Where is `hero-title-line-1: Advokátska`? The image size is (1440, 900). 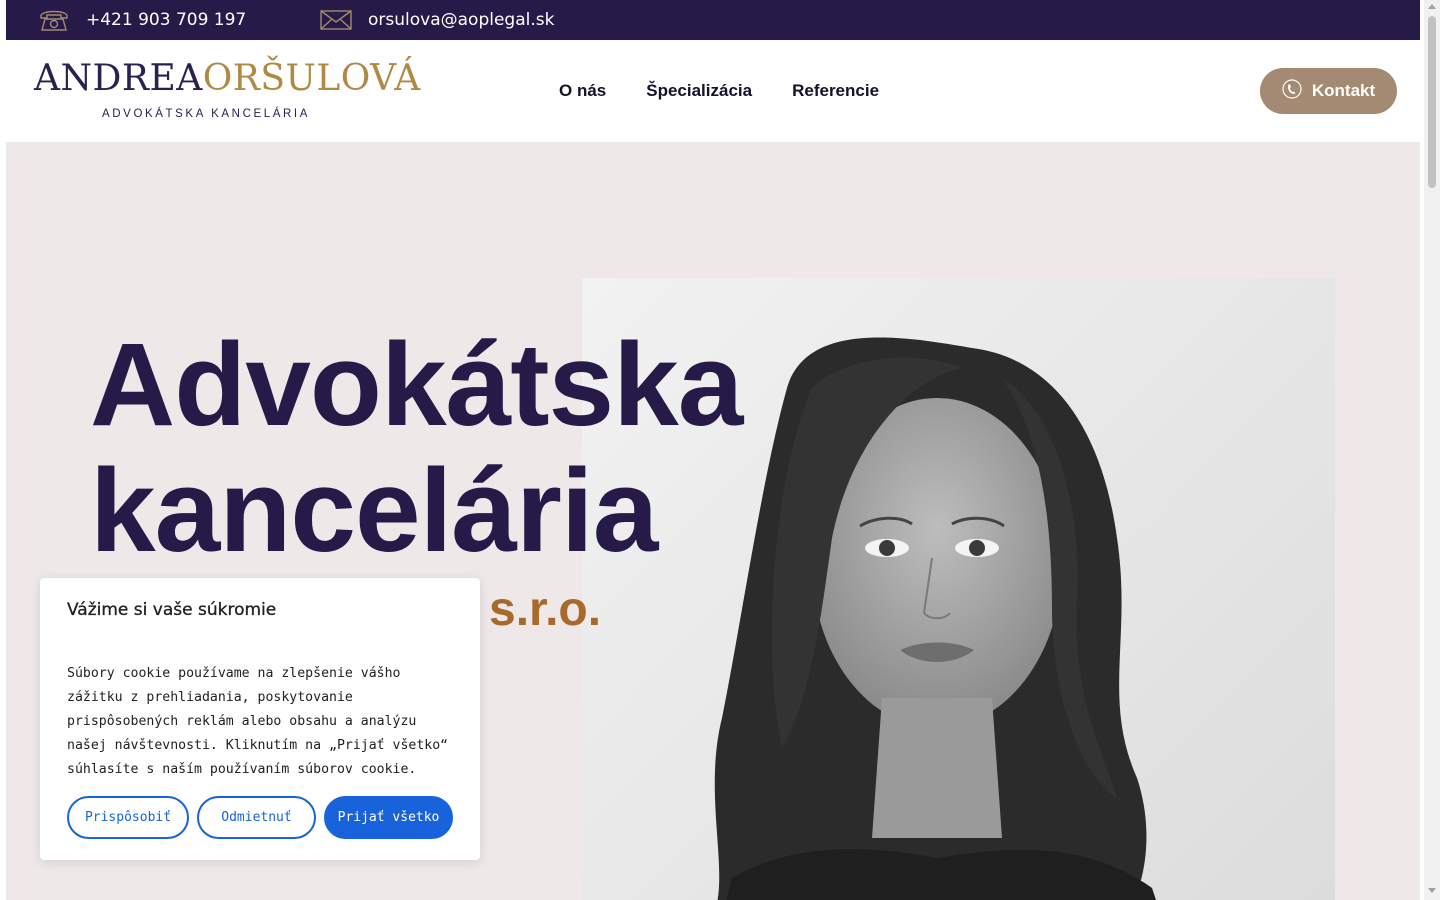
hero-title-line-1: Advokátska is located at coordinates (416, 385).